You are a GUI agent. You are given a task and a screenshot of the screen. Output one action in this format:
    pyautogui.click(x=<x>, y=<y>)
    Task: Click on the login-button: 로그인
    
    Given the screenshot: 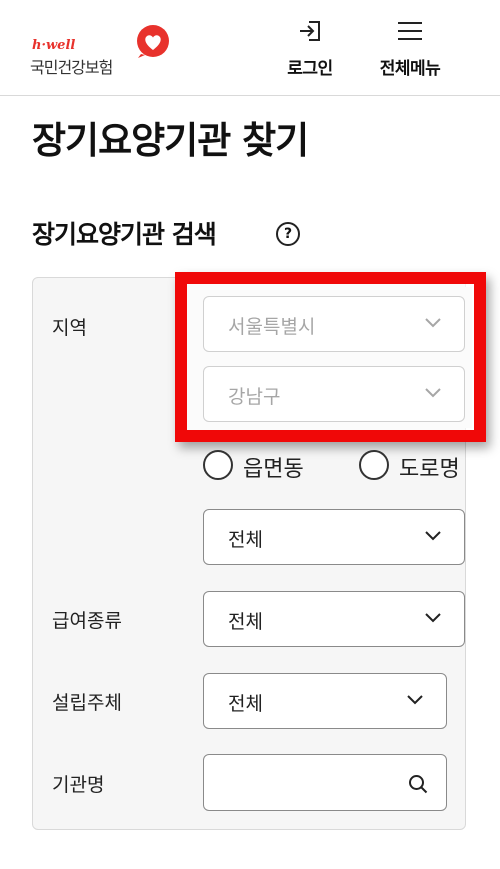 What is the action you would take?
    pyautogui.click(x=310, y=50)
    